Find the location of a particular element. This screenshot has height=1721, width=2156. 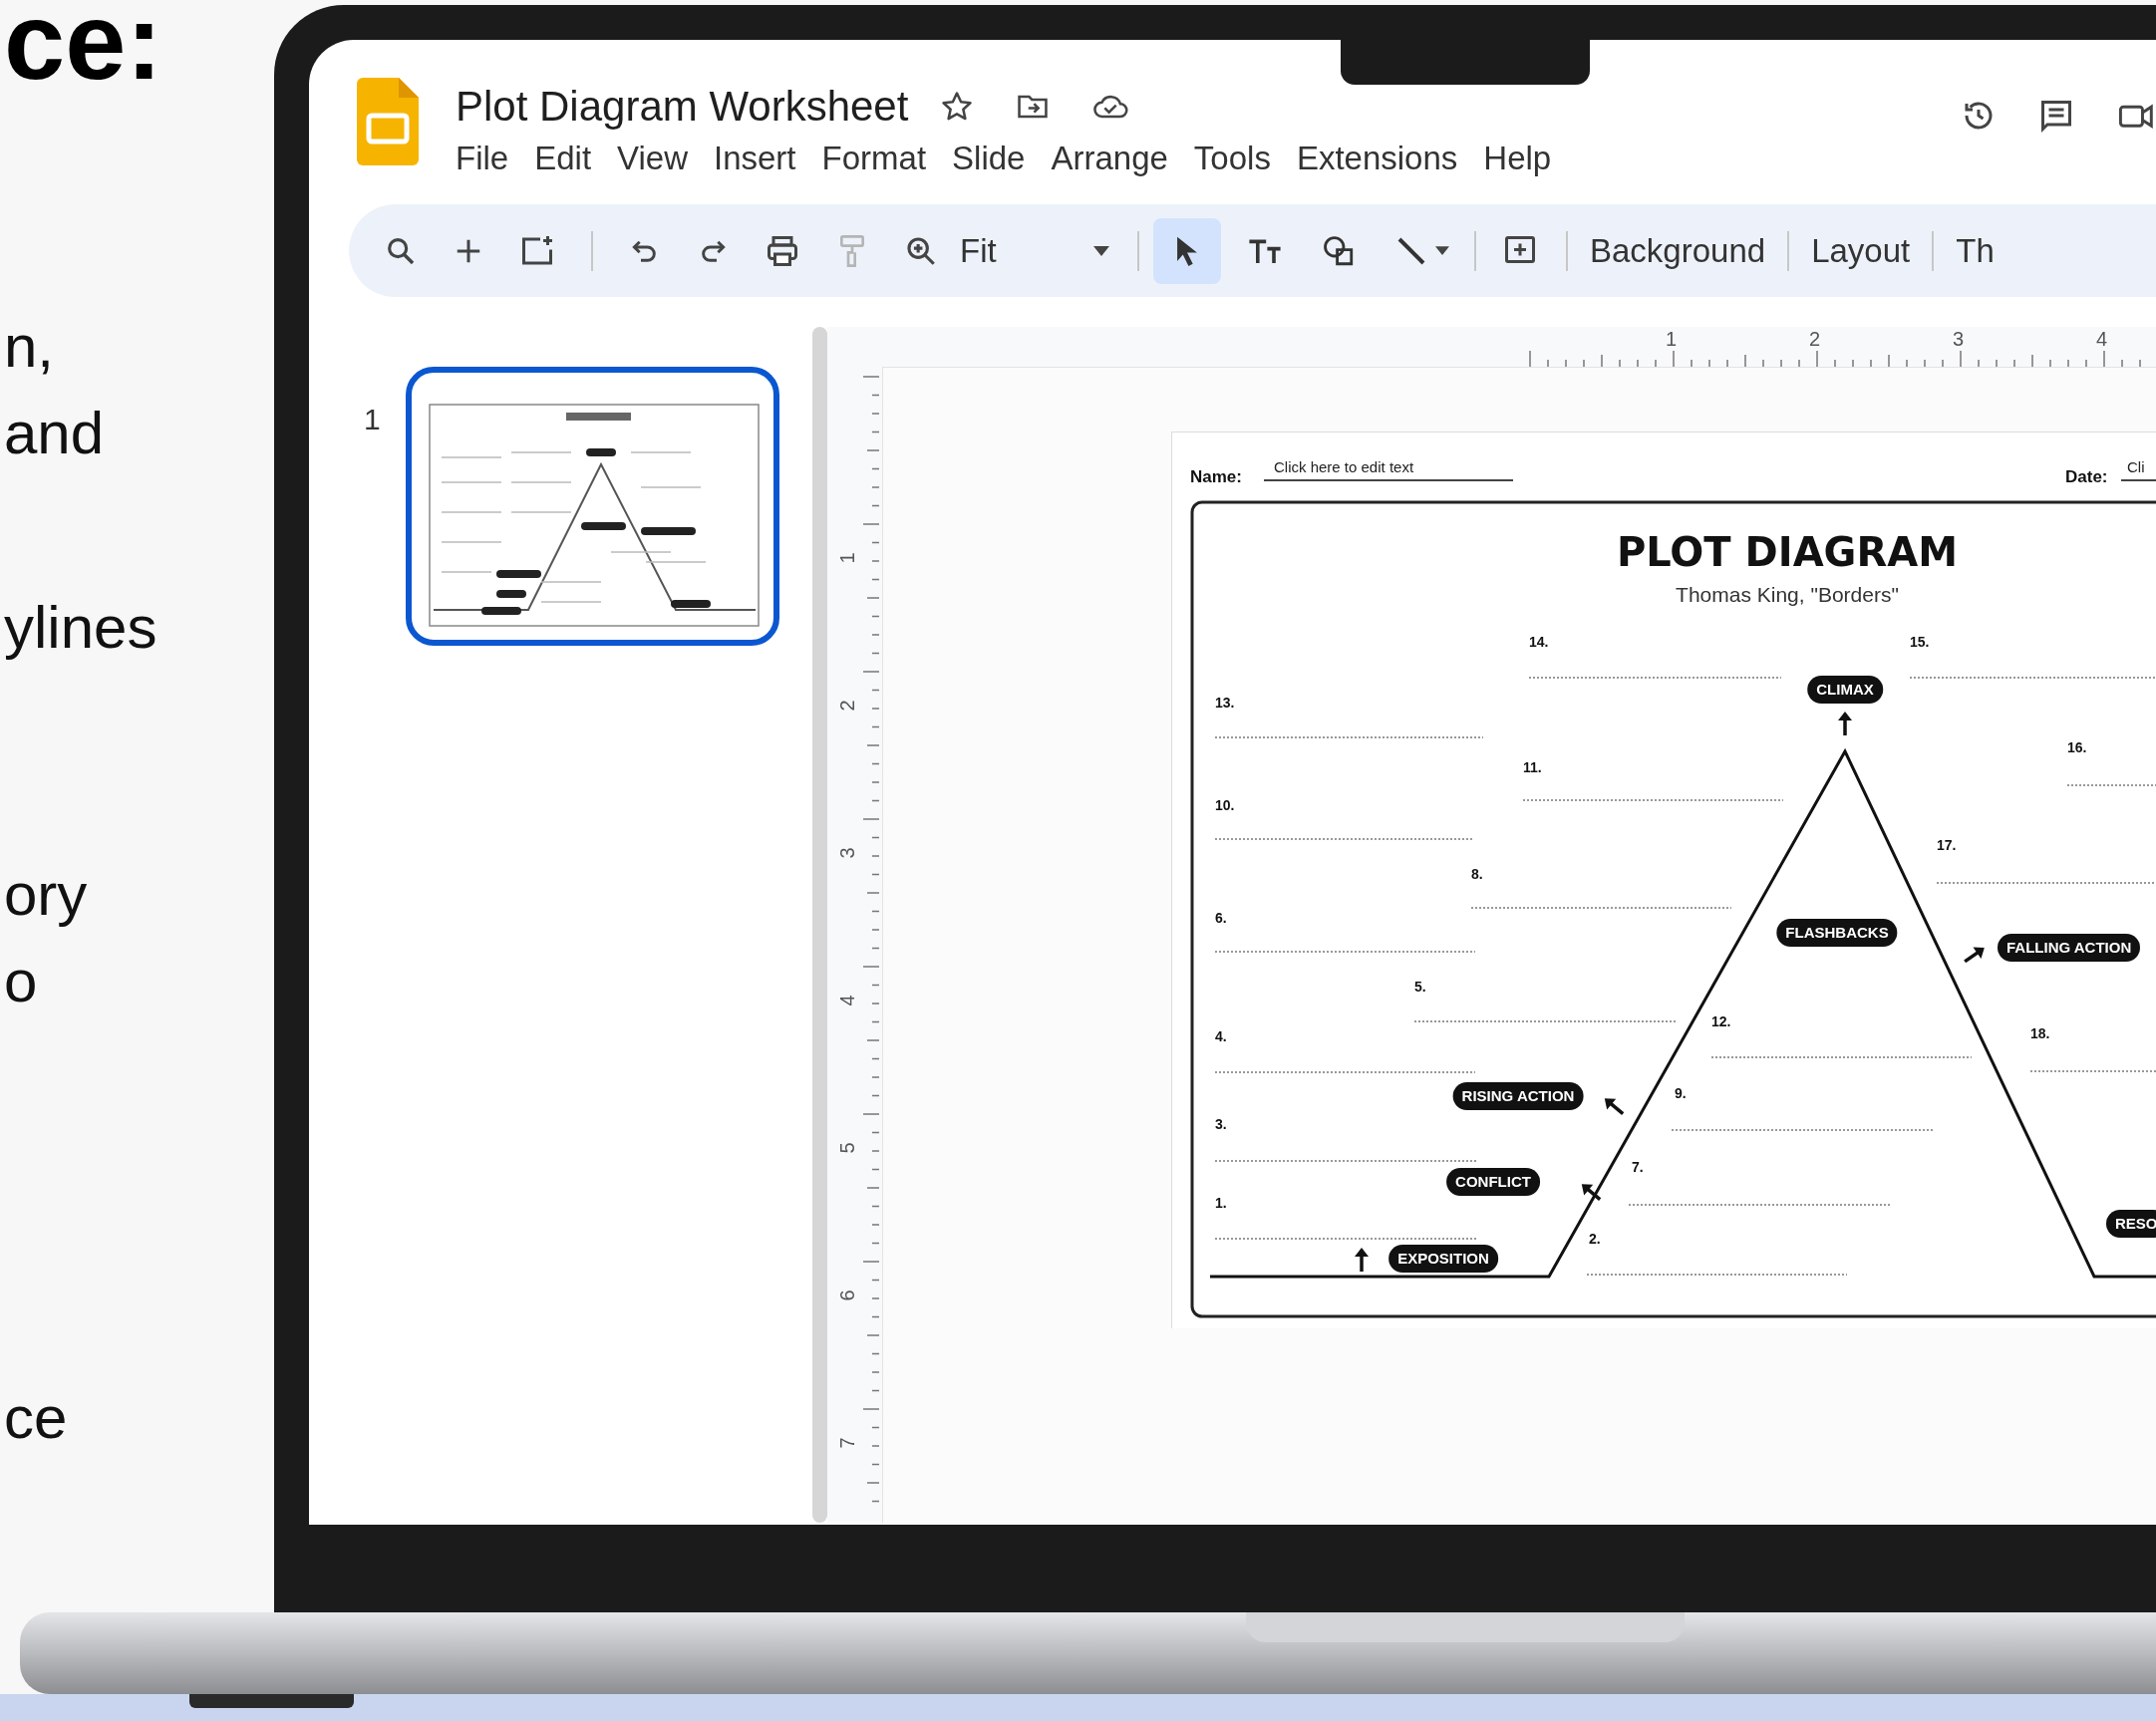

zoom-dropdown: Fit is located at coordinates (1035, 251).